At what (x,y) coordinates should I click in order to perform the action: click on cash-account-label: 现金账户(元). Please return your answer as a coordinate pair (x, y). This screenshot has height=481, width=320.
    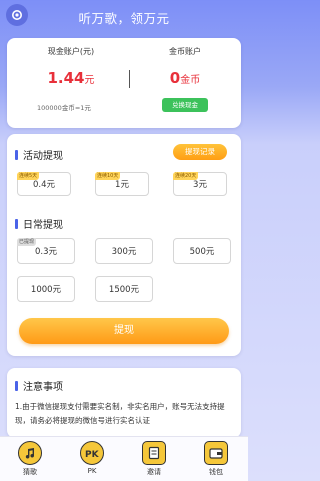
    Looking at the image, I should click on (71, 51).